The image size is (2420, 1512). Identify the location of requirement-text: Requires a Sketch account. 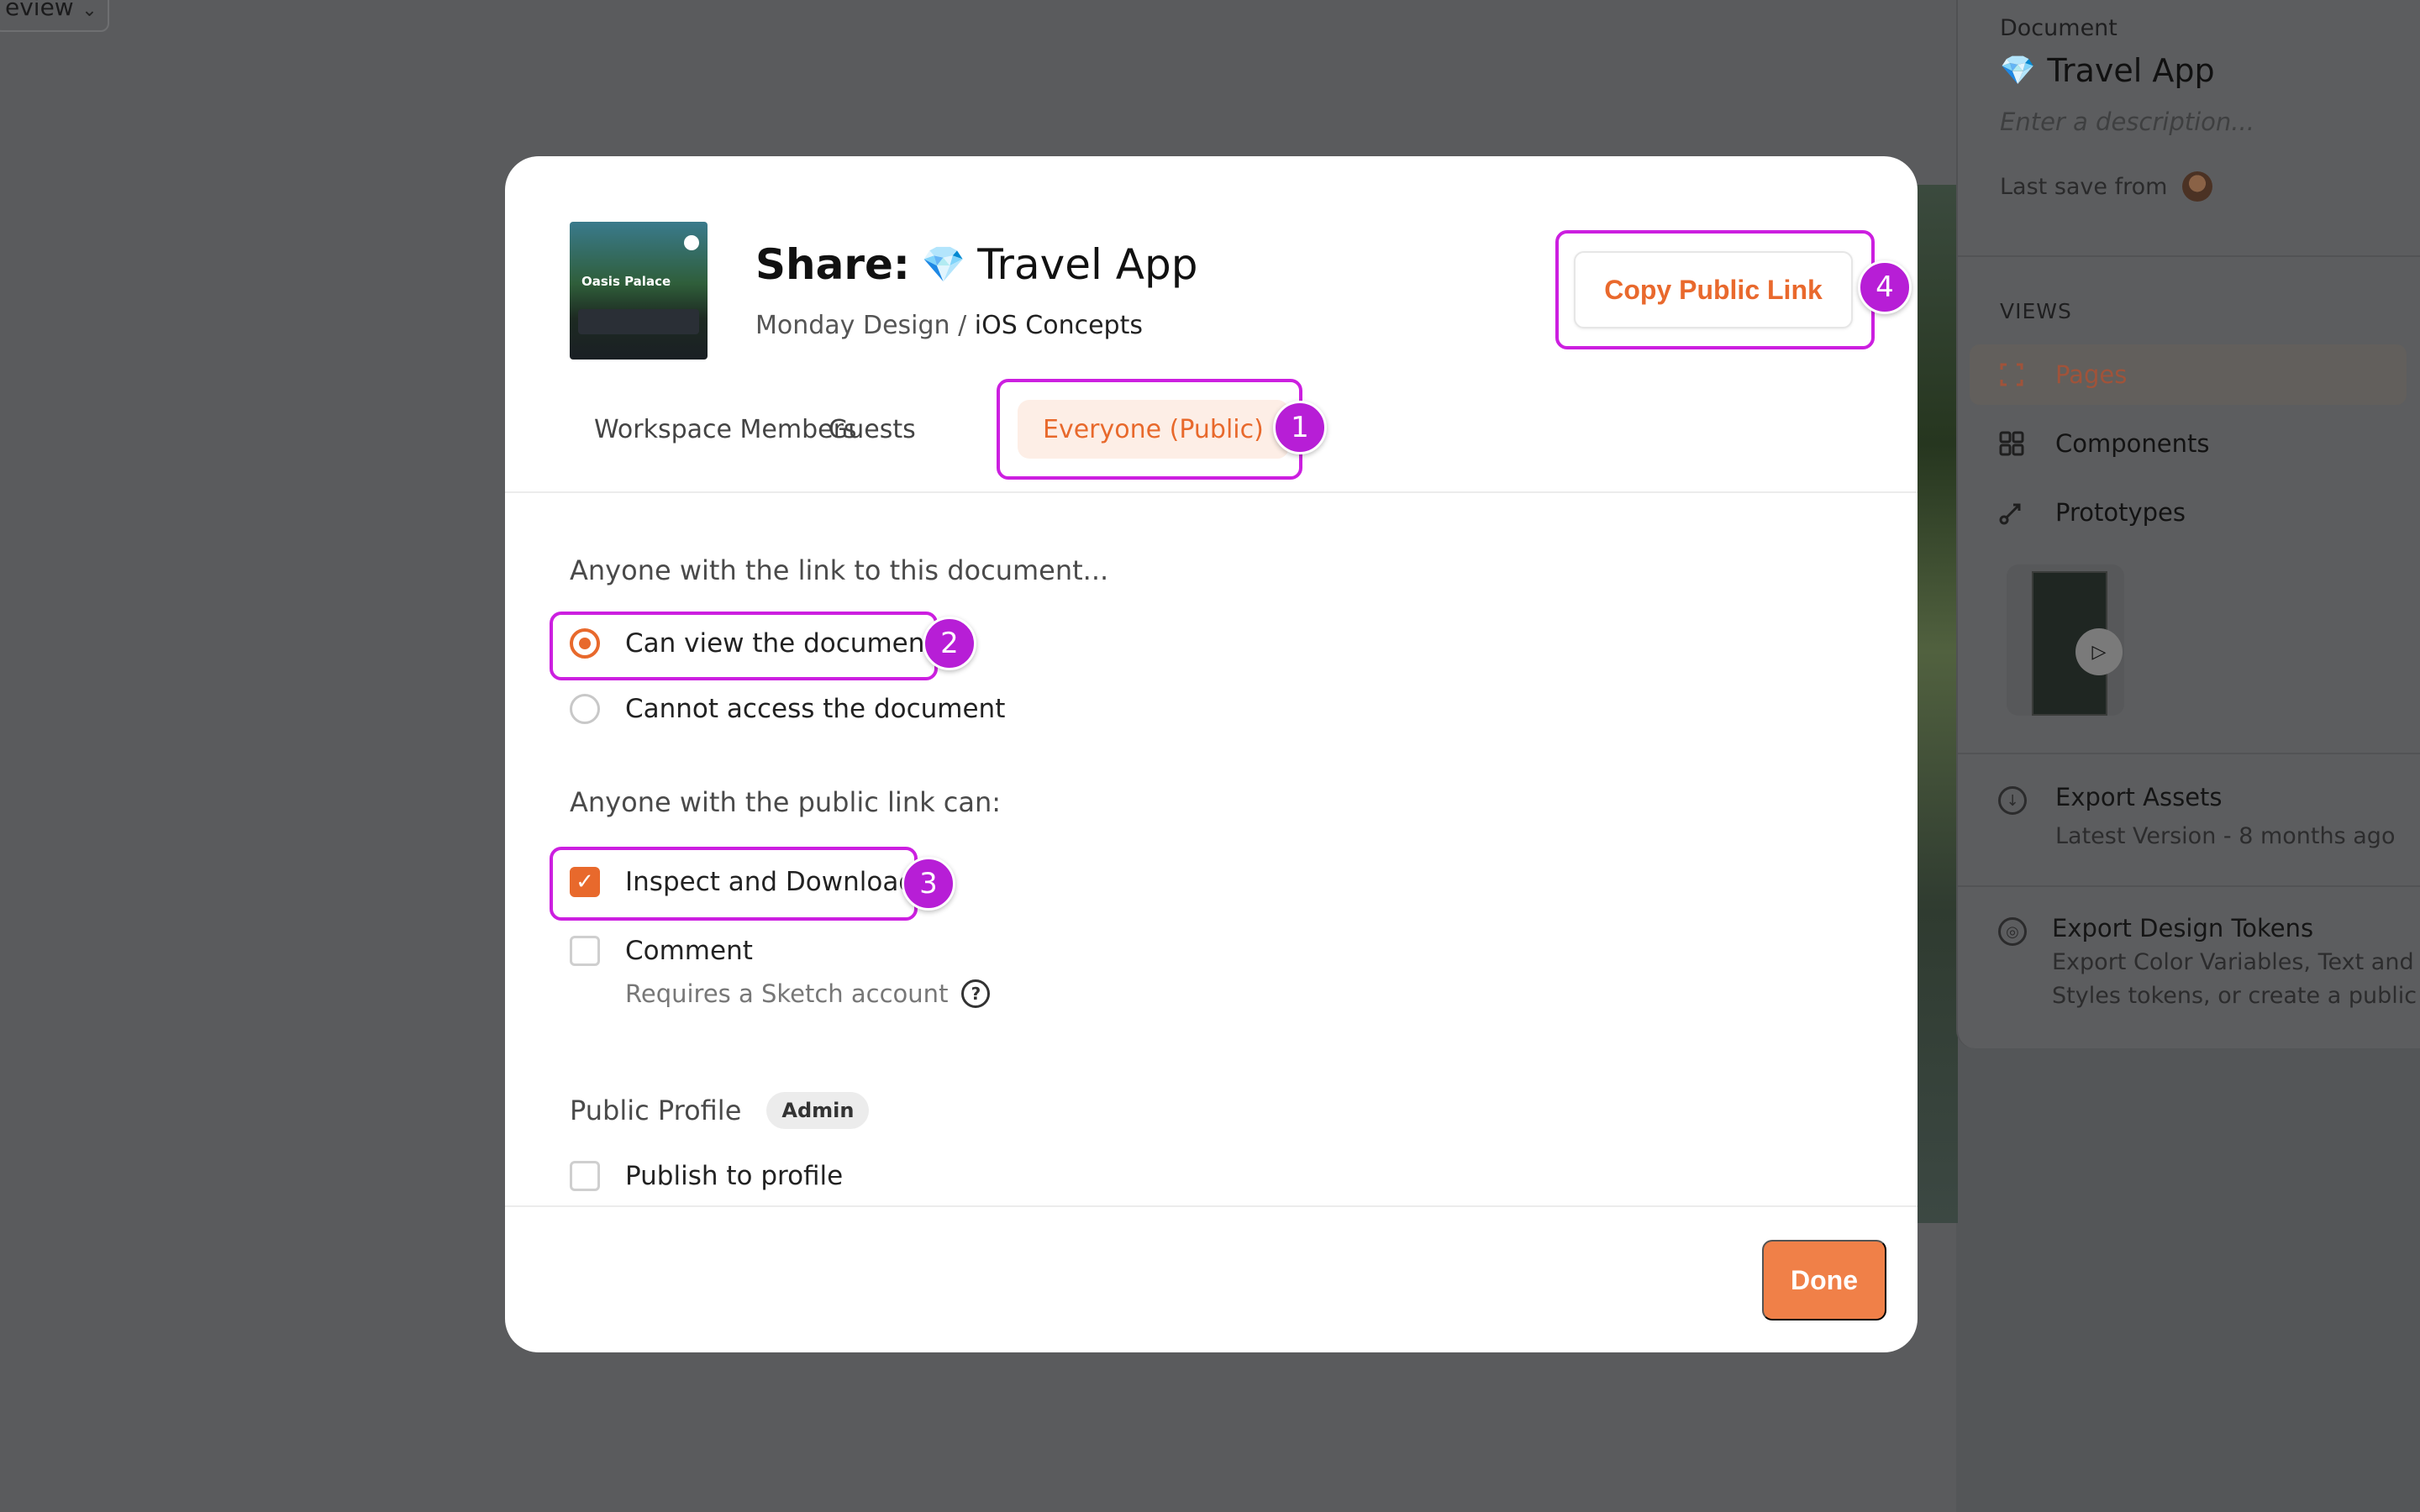
(787, 993).